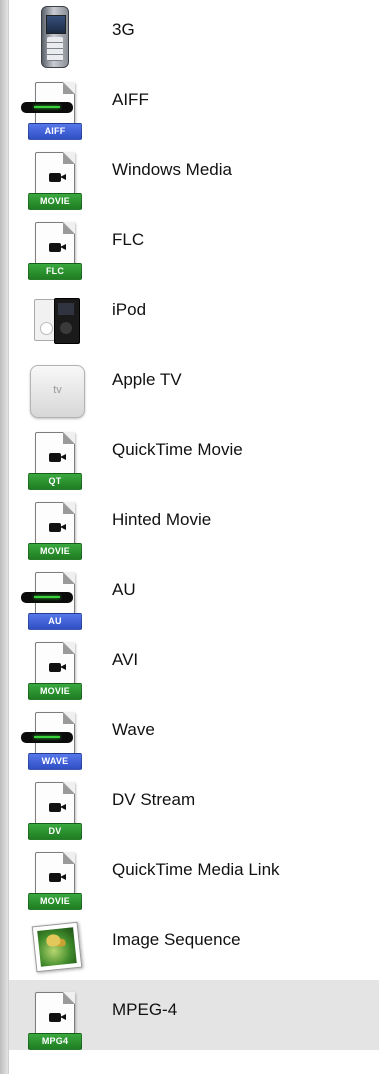  I want to click on format-label: QuickTime Media Link, so click(196, 869).